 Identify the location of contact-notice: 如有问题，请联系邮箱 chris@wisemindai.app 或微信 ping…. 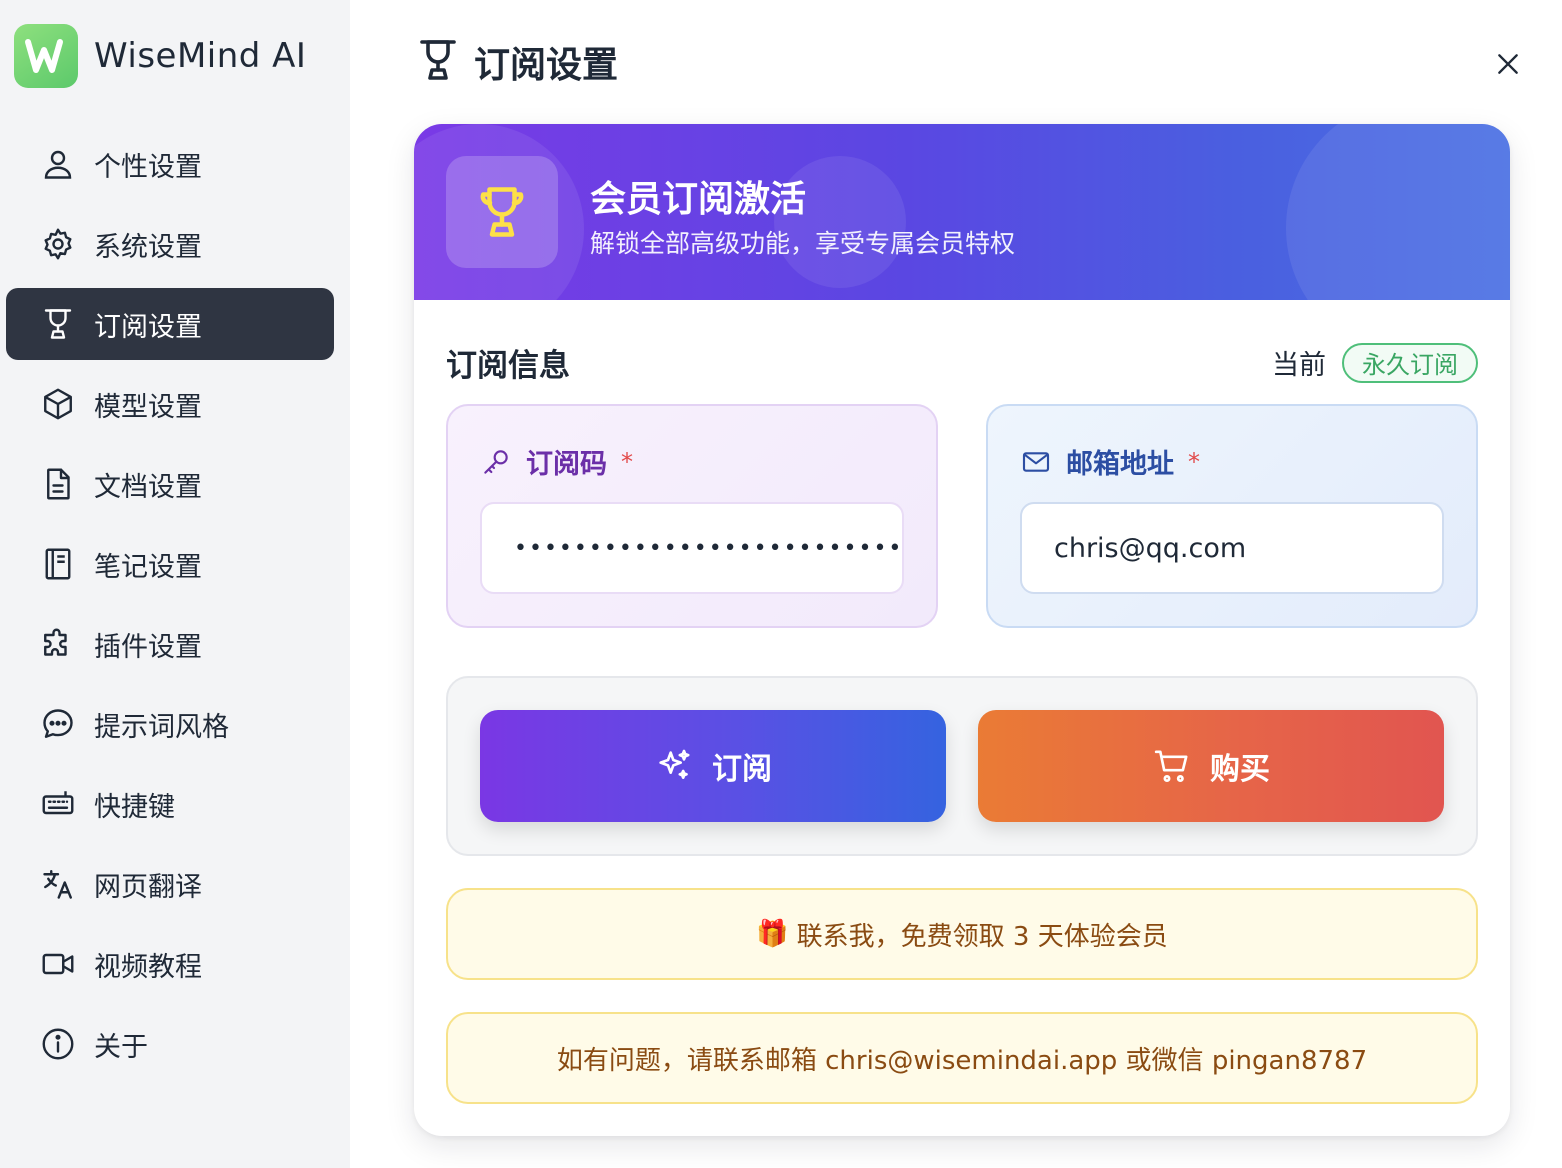
(962, 1058).